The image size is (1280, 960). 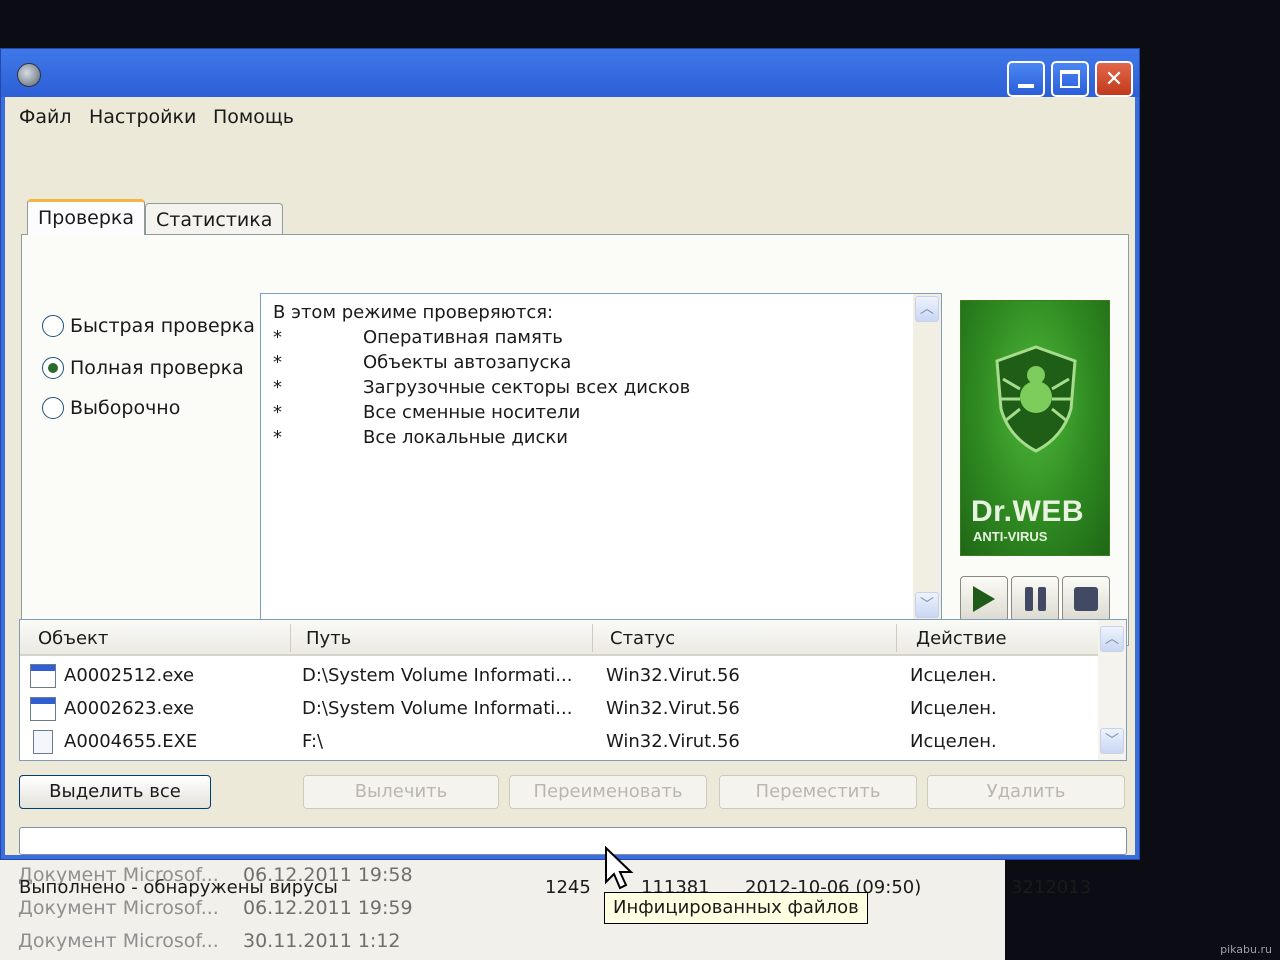 What do you see at coordinates (642, 638) in the screenshot?
I see `column-header-status: Статус` at bounding box center [642, 638].